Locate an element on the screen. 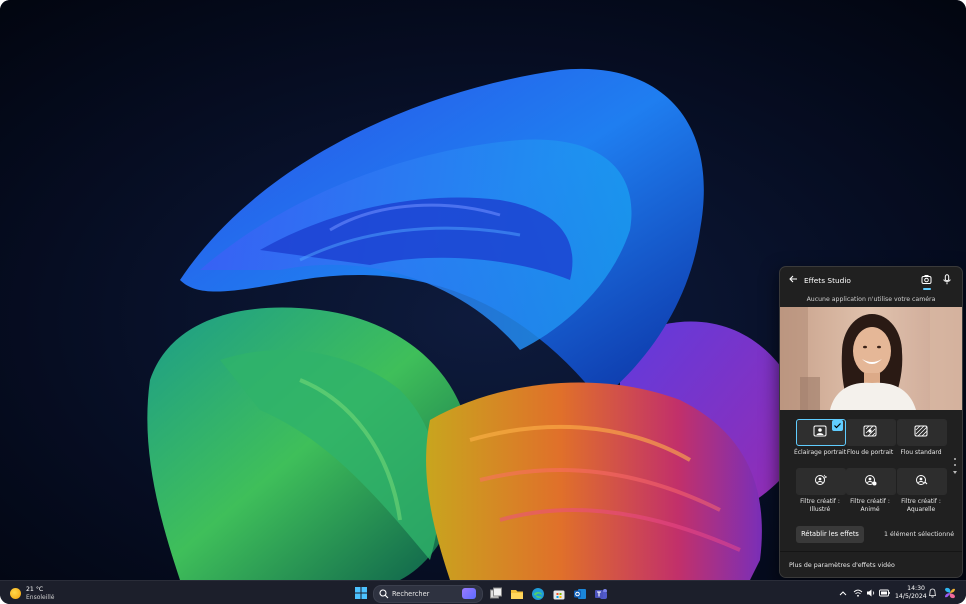 The width and height of the screenshot is (966, 604). effect-tile-watercolor is located at coordinates (922, 481).